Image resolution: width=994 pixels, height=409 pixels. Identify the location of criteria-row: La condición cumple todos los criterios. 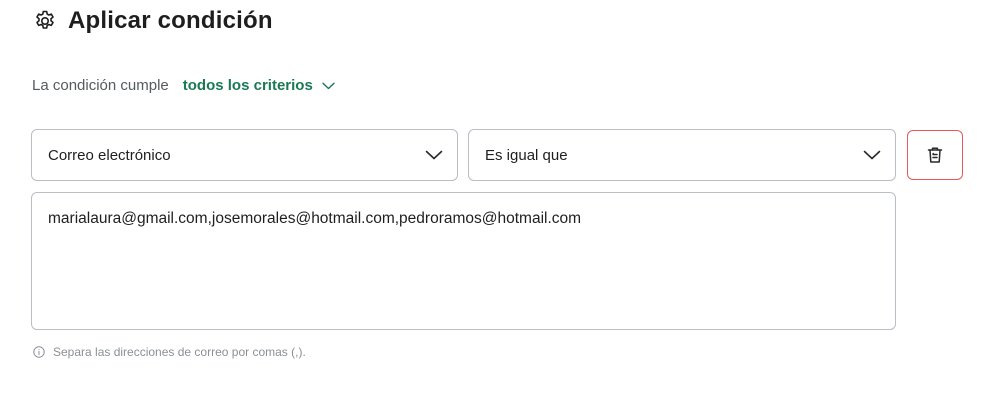
(183, 85).